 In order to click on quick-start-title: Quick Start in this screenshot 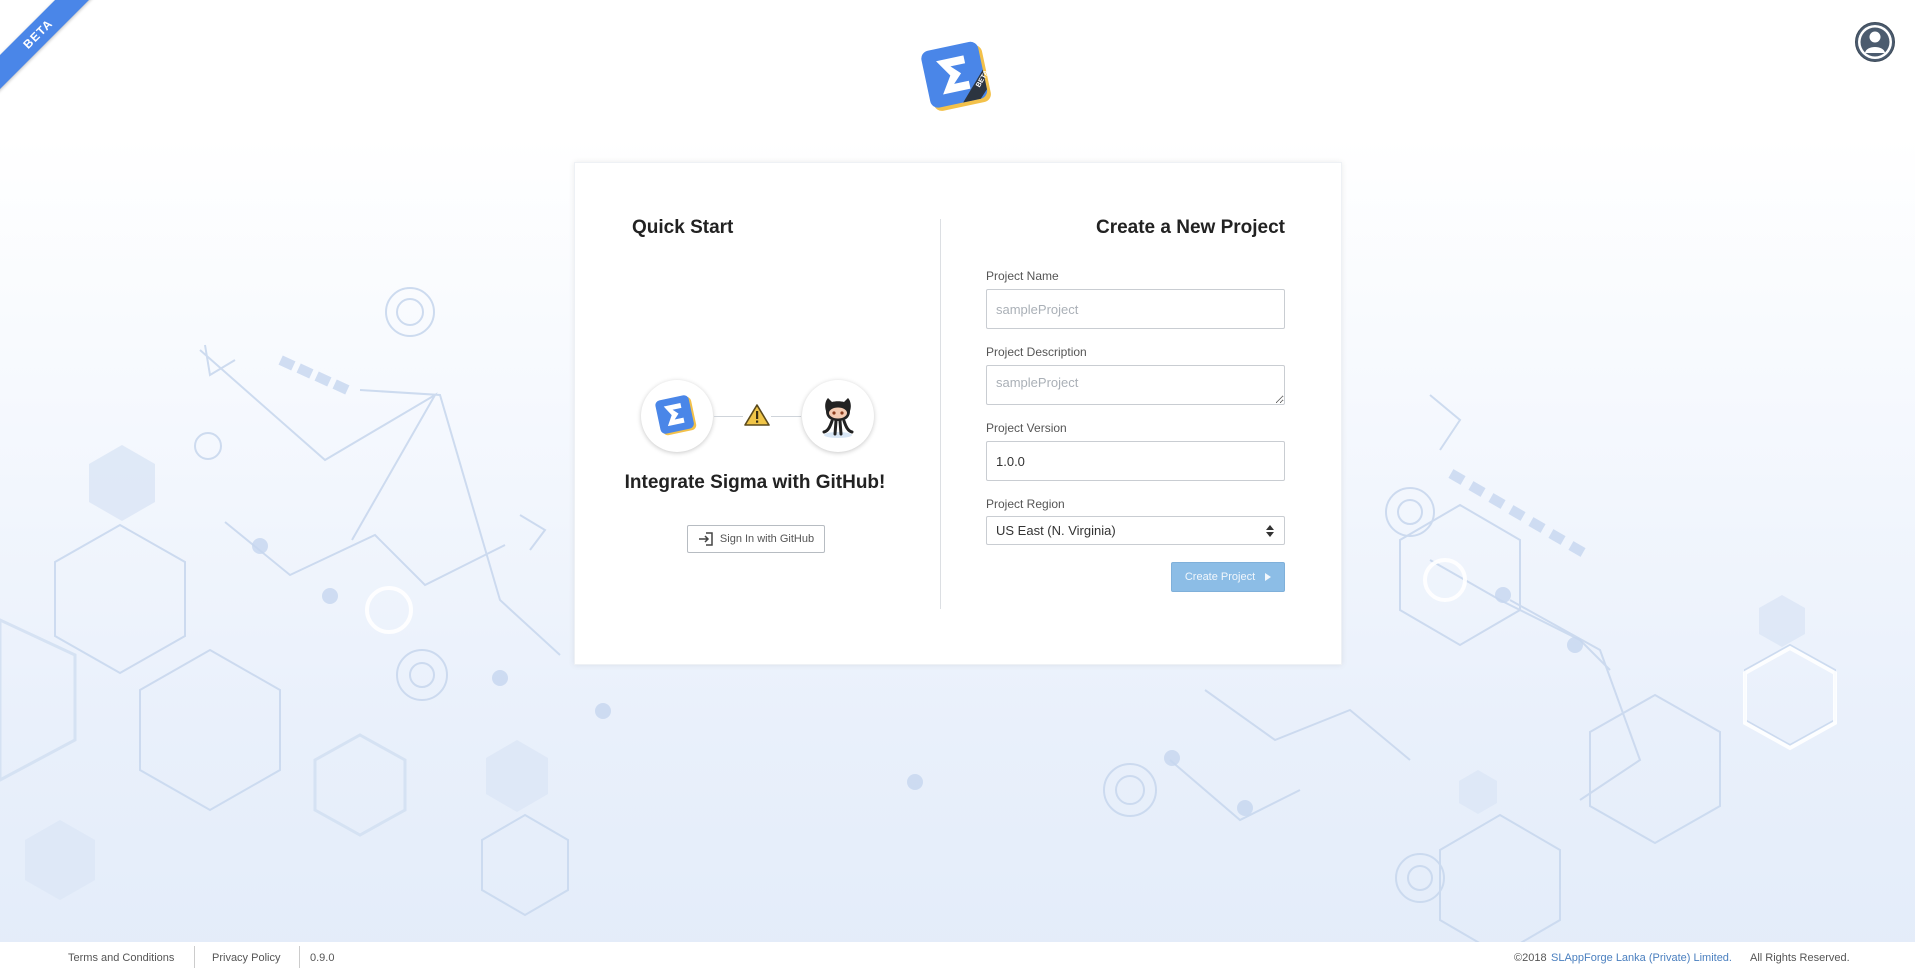, I will do `click(683, 227)`.